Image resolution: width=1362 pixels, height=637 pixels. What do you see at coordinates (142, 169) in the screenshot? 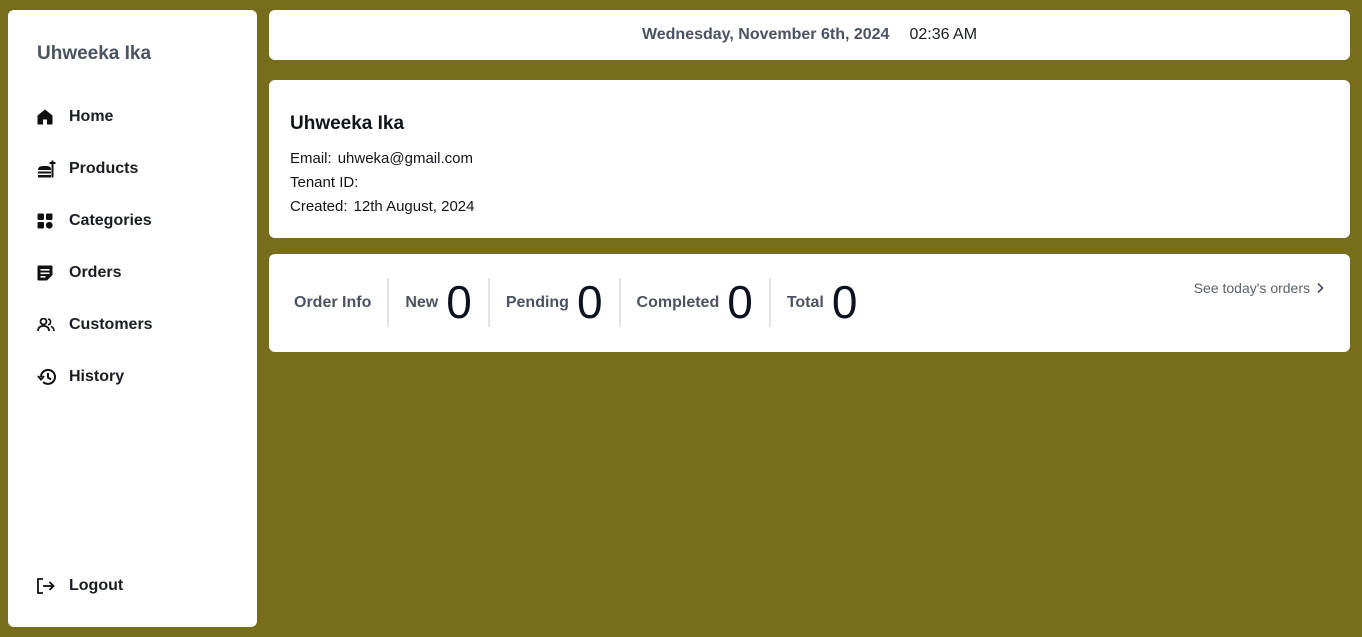
I see `sidebar-item-products: Products` at bounding box center [142, 169].